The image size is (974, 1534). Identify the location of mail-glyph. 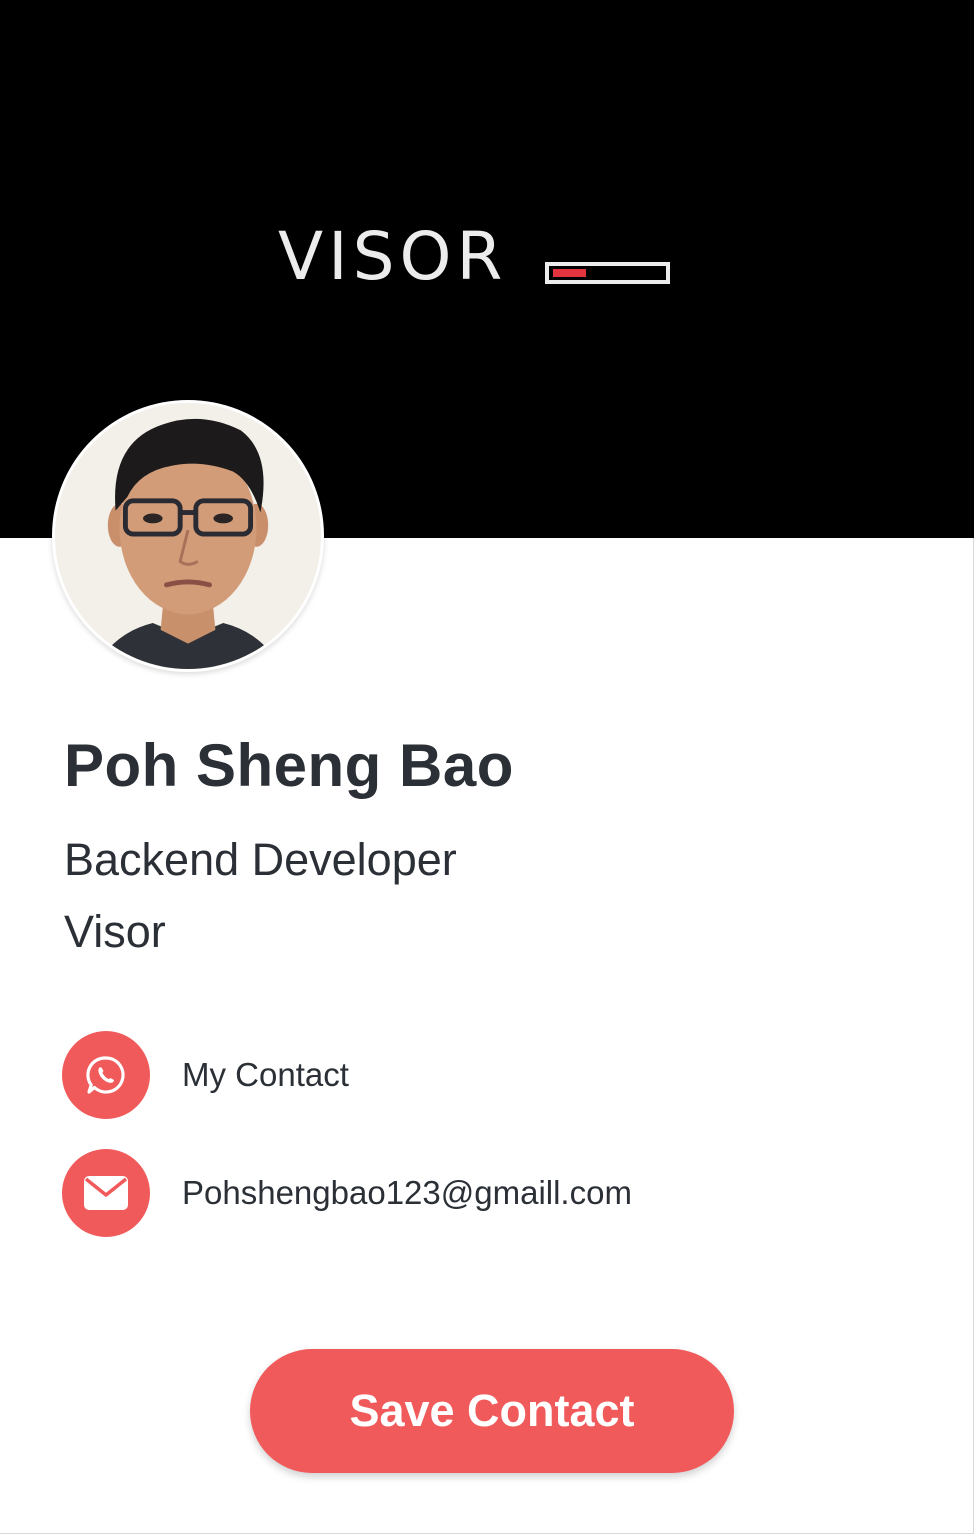
(106, 1193).